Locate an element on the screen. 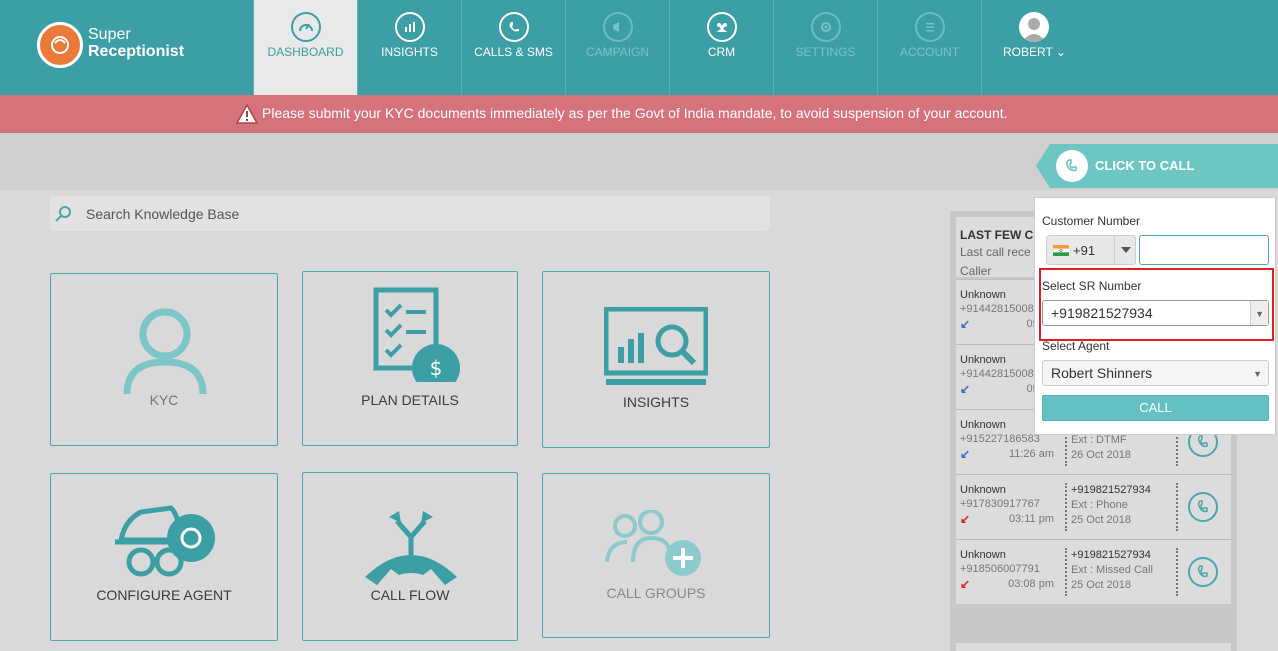 This screenshot has width=1278, height=651. india-flag-icon is located at coordinates (1061, 250).